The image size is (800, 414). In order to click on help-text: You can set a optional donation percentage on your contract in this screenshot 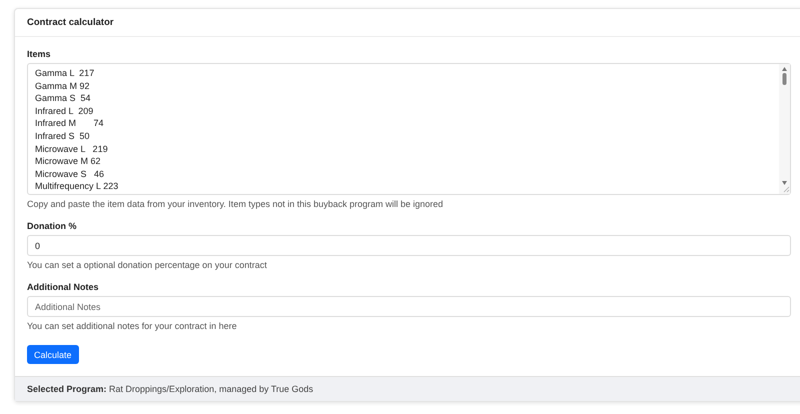, I will do `click(147, 265)`.